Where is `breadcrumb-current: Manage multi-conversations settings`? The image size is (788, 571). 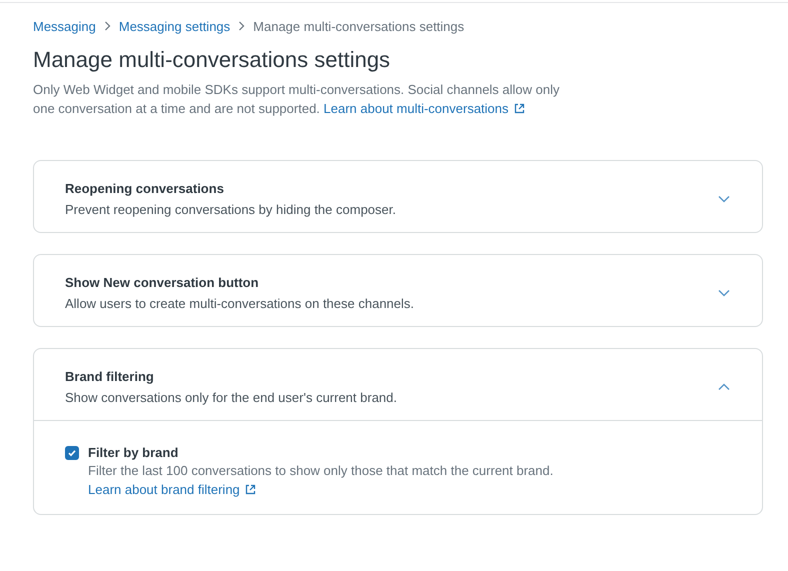 breadcrumb-current: Manage multi-conversations settings is located at coordinates (358, 26).